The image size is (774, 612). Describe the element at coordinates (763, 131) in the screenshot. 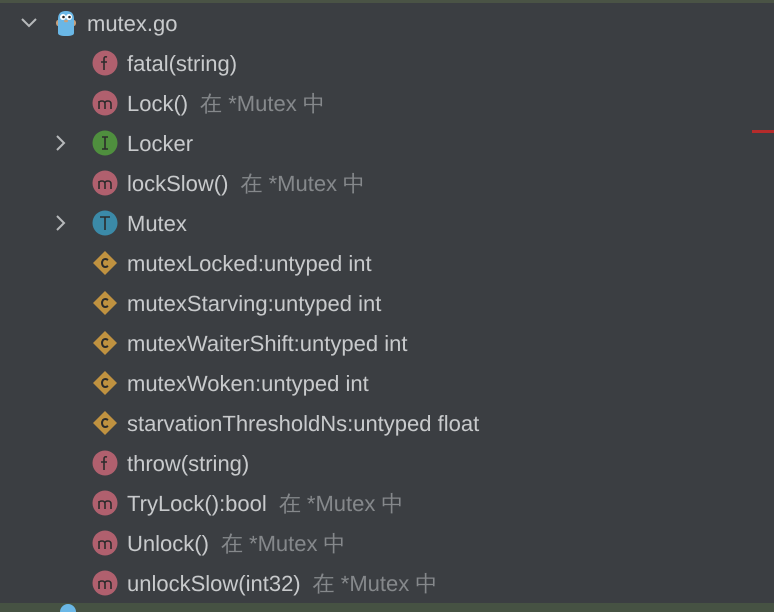

I see `error-stripe-mark` at that location.